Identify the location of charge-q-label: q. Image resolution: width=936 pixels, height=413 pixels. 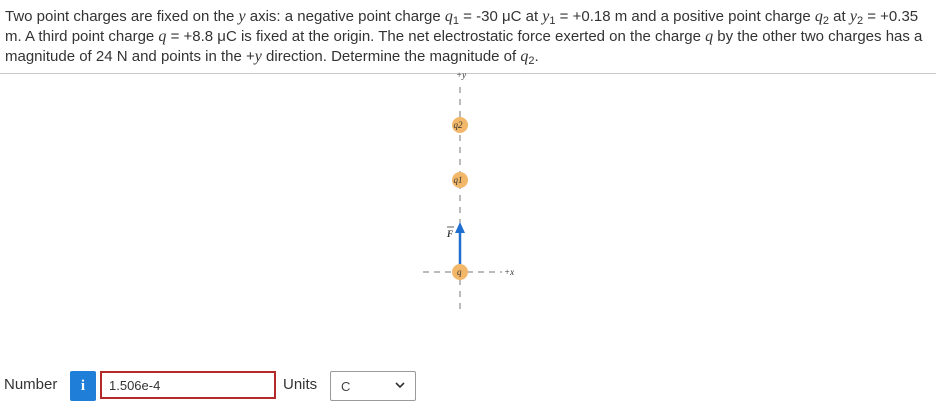
(459, 272).